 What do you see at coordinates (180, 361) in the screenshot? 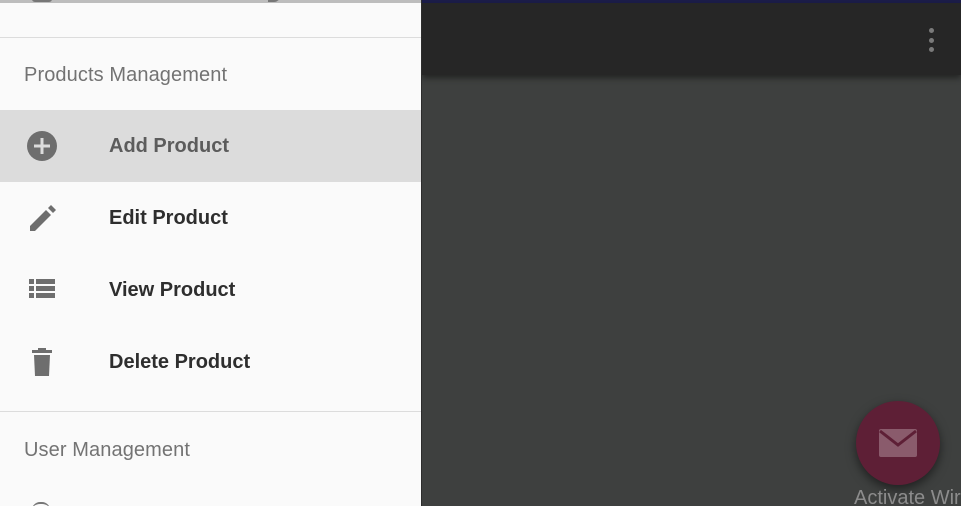
I see `menu-item-label: Delete Product` at bounding box center [180, 361].